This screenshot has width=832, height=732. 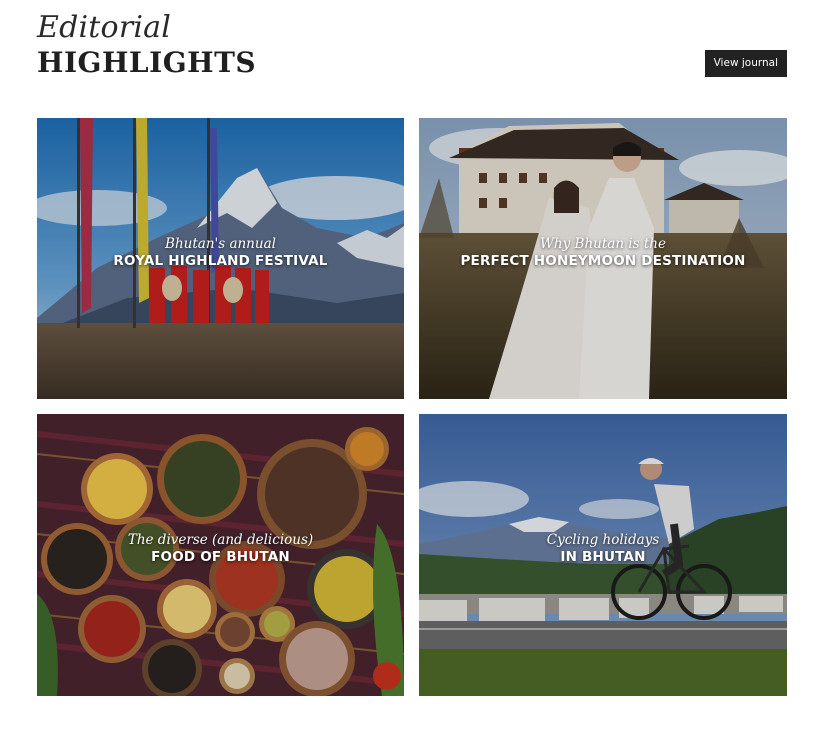 I want to click on card-title: FOOD OF BHUTAN, so click(x=220, y=557).